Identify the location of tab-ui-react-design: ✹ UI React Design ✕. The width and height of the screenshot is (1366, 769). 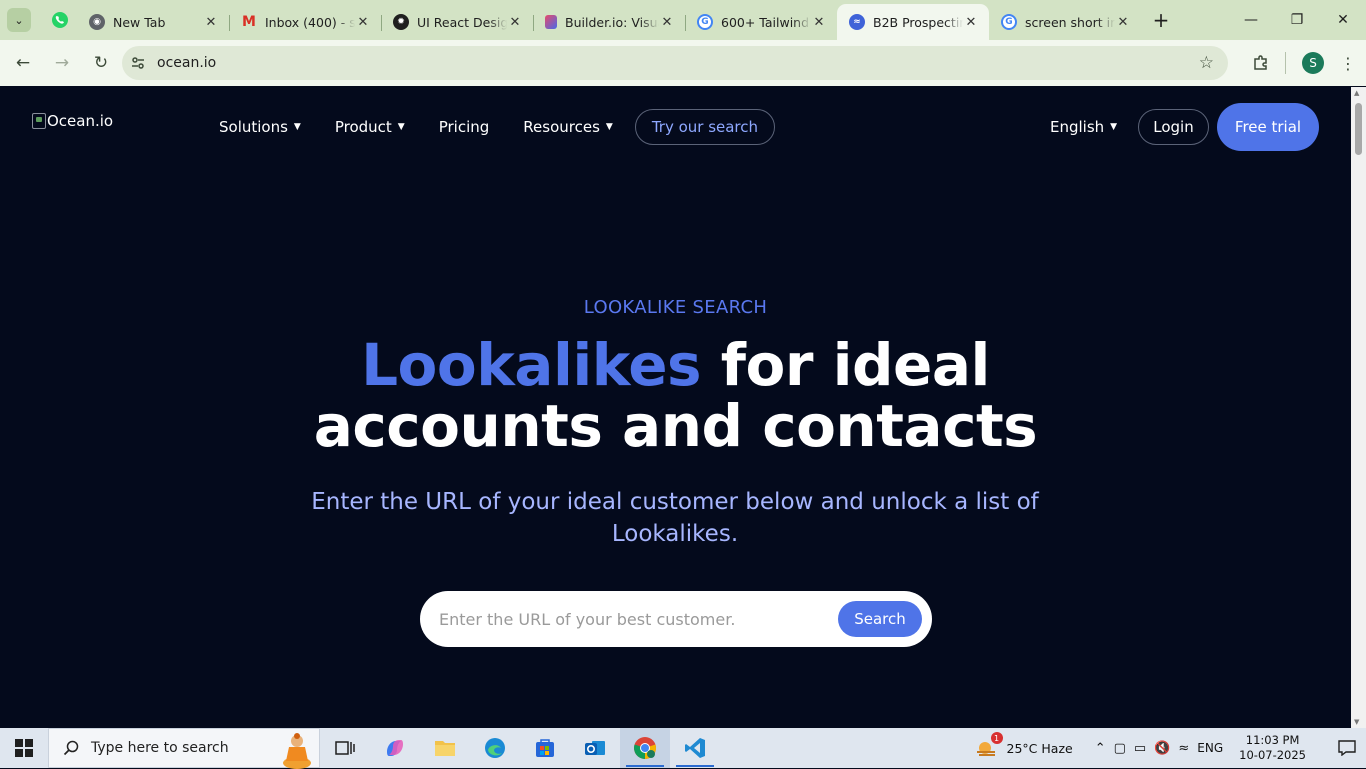
(457, 22).